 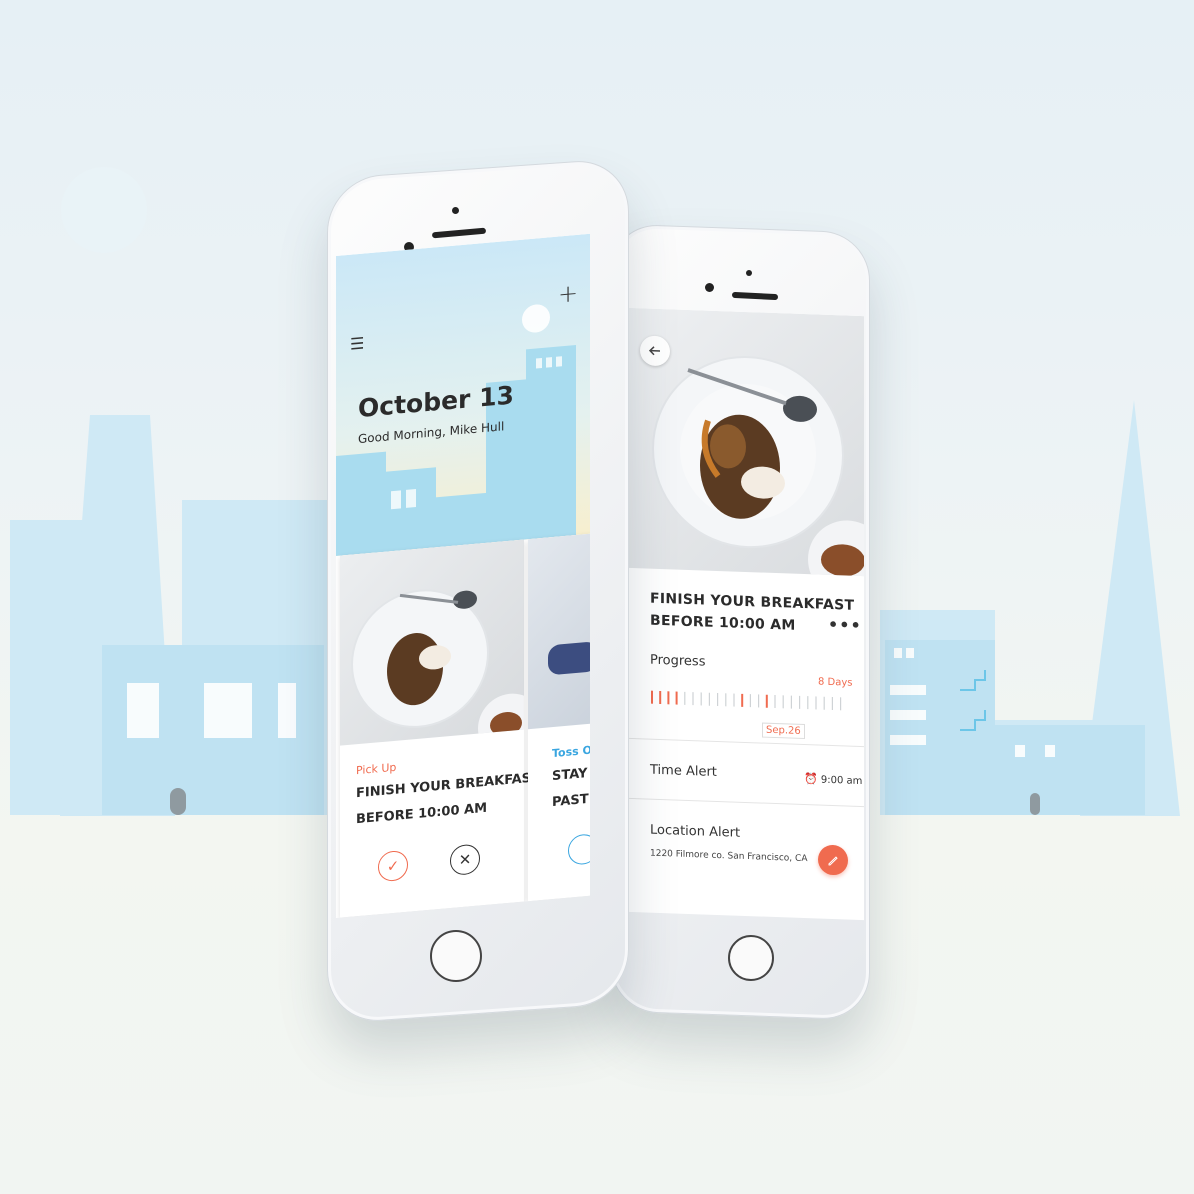 I want to click on reject-button: ✕, so click(x=465, y=860).